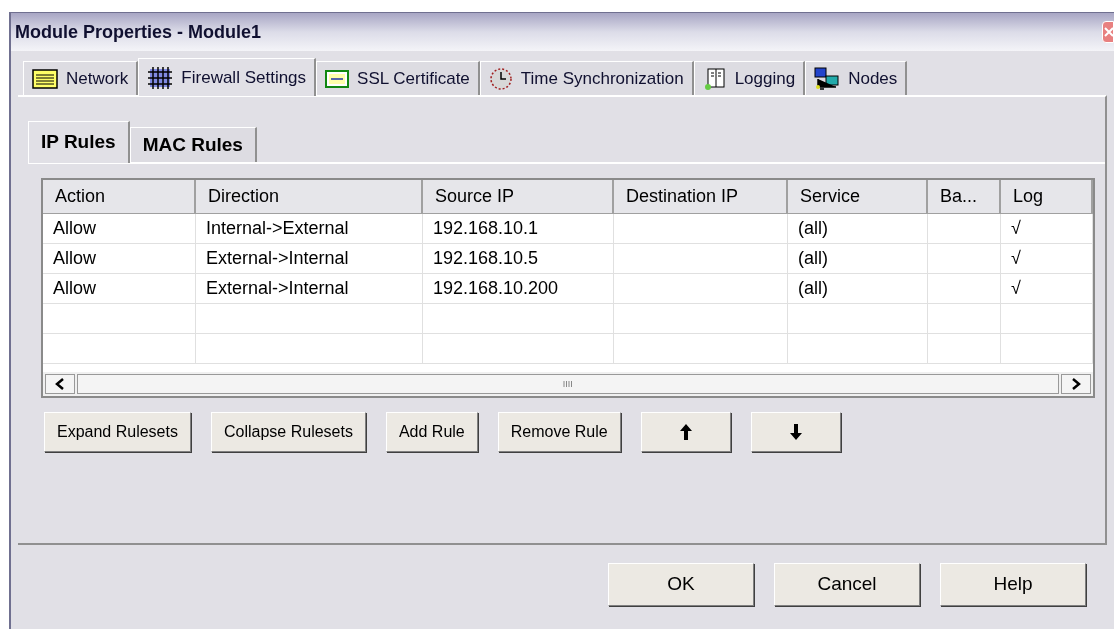  I want to click on horizontal-scrollbar, so click(568, 384).